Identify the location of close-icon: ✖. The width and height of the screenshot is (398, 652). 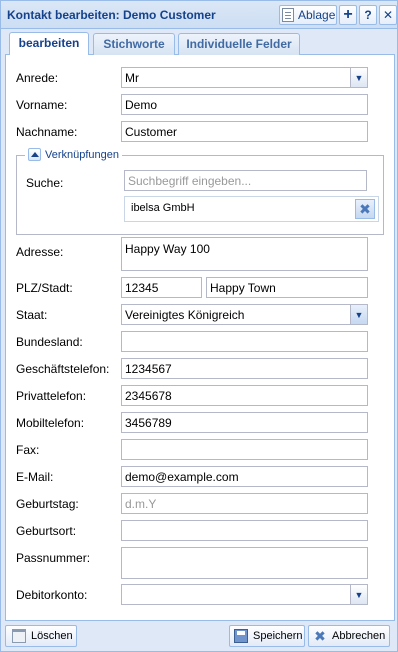
(365, 208).